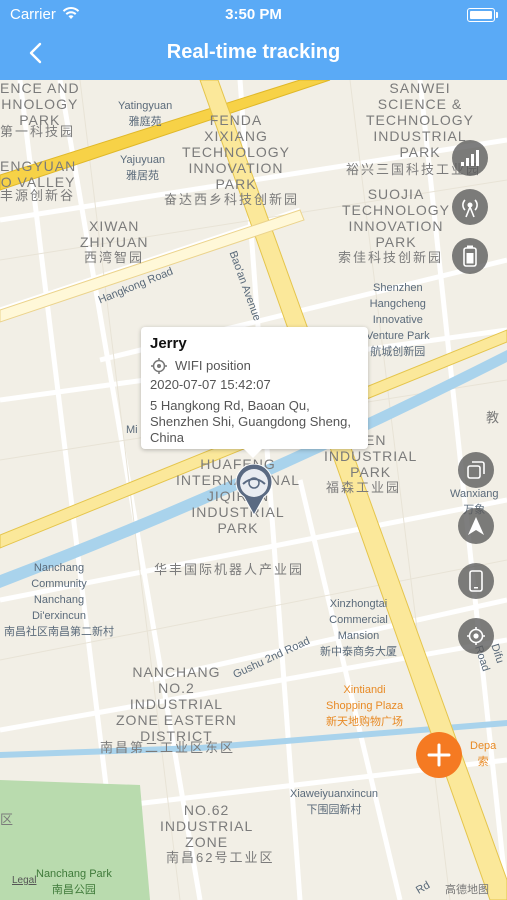 The width and height of the screenshot is (507, 900). Describe the element at coordinates (365, 706) in the screenshot. I see `map-label: Xintiandi Shopping Plaza 新天地购物广场` at that location.